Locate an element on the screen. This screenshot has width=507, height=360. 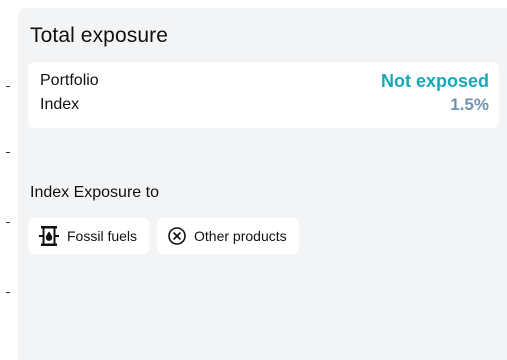
exposure-chips: Fossil fuels Other products is located at coordinates (163, 236).